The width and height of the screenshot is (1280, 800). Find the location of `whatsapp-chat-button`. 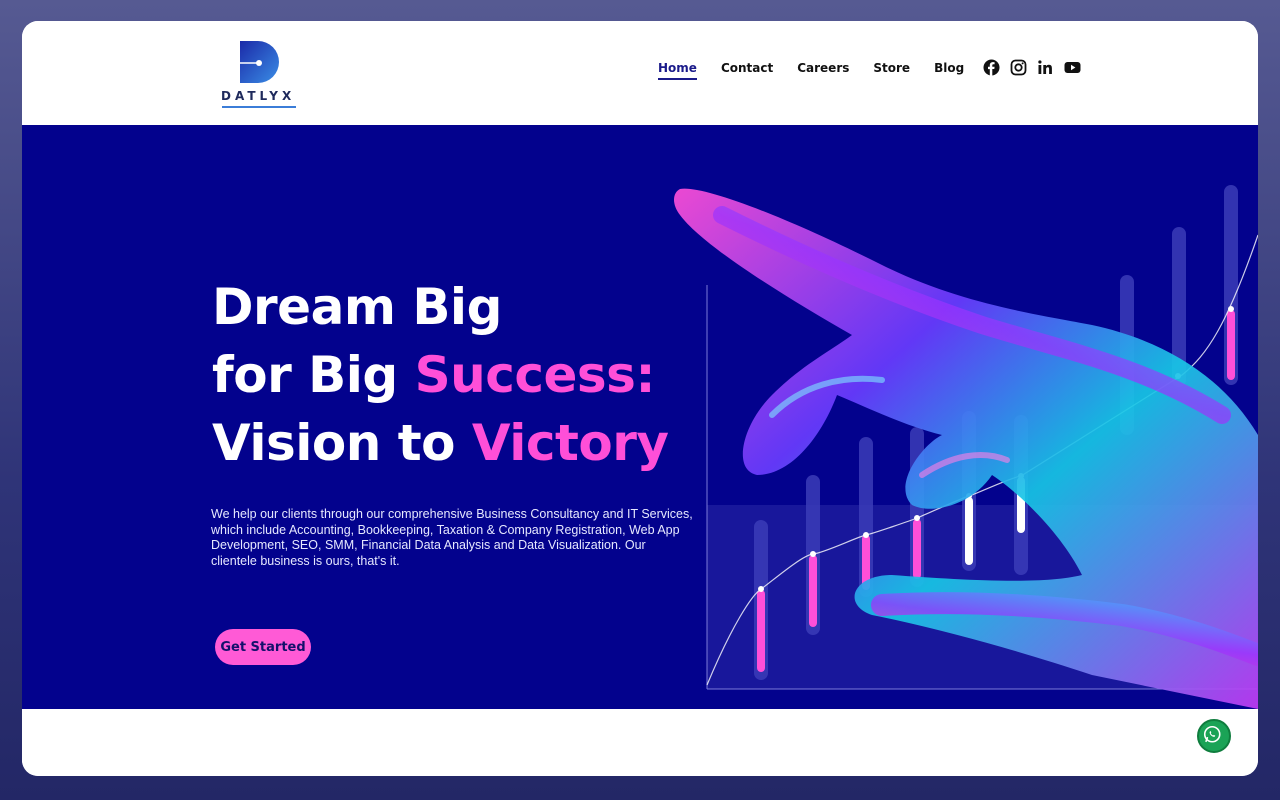

whatsapp-chat-button is located at coordinates (1214, 736).